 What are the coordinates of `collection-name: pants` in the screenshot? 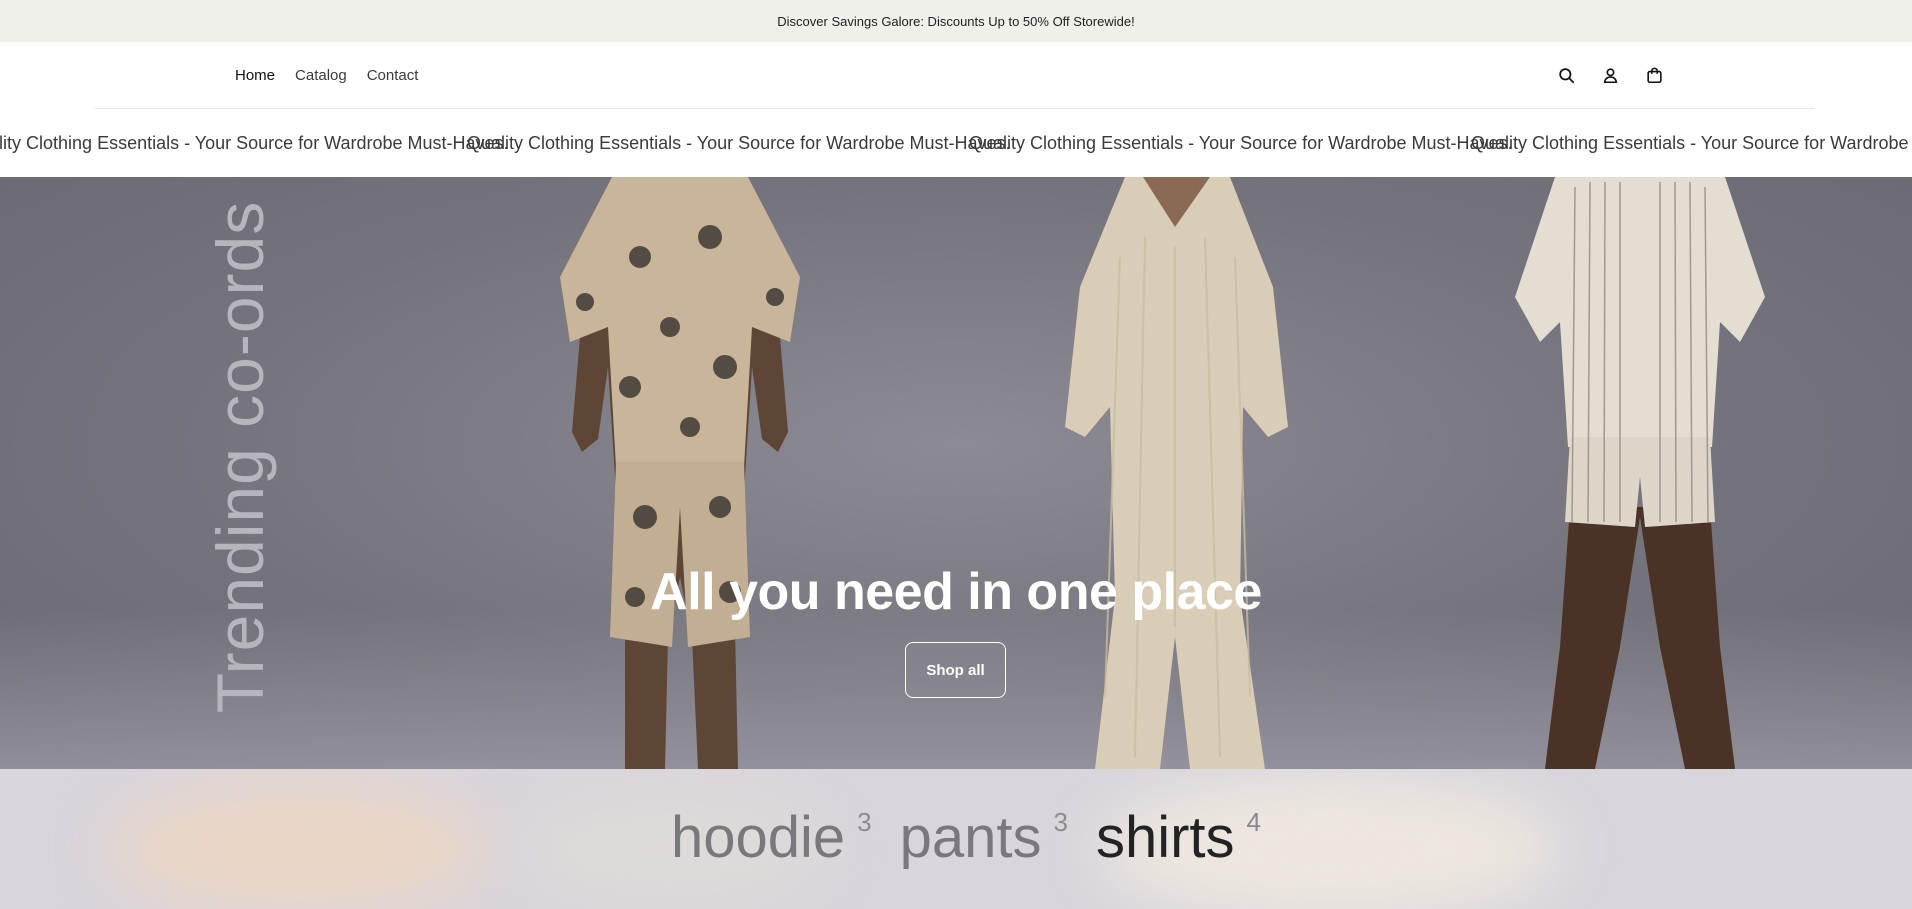 It's located at (970, 837).